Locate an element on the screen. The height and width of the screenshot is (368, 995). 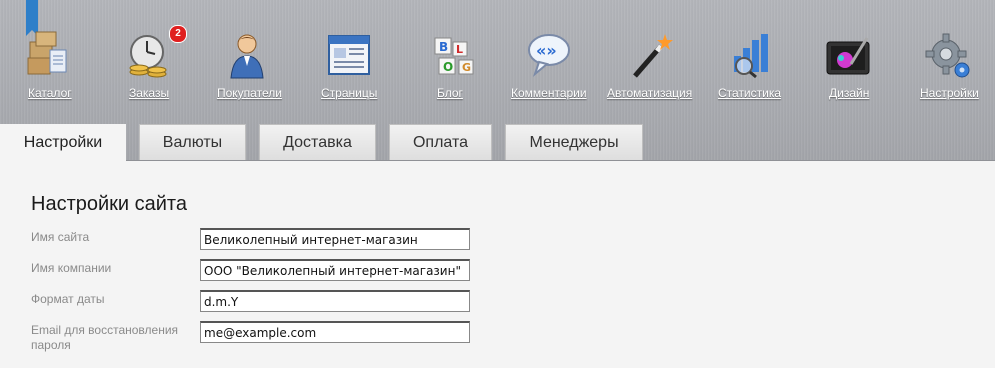
site-name-input is located at coordinates (335, 239).